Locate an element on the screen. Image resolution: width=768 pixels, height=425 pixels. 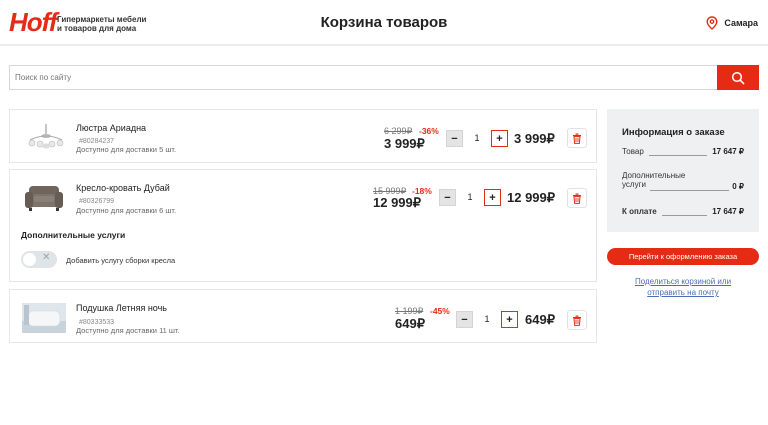
order-summary-title: Информация о заказе is located at coordinates (673, 132).